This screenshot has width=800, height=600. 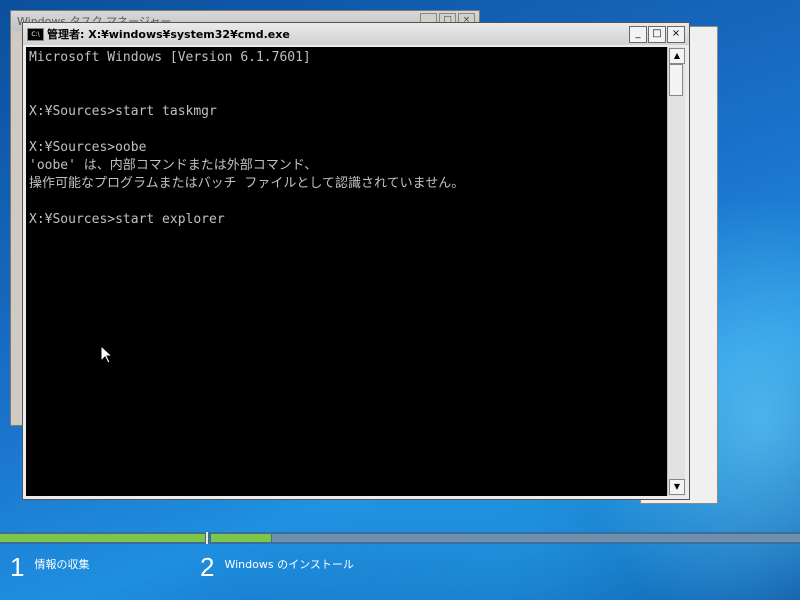 I want to click on console-line: 'oobe' は、内部コマンドまたは外部コマンド、, so click(x=173, y=165).